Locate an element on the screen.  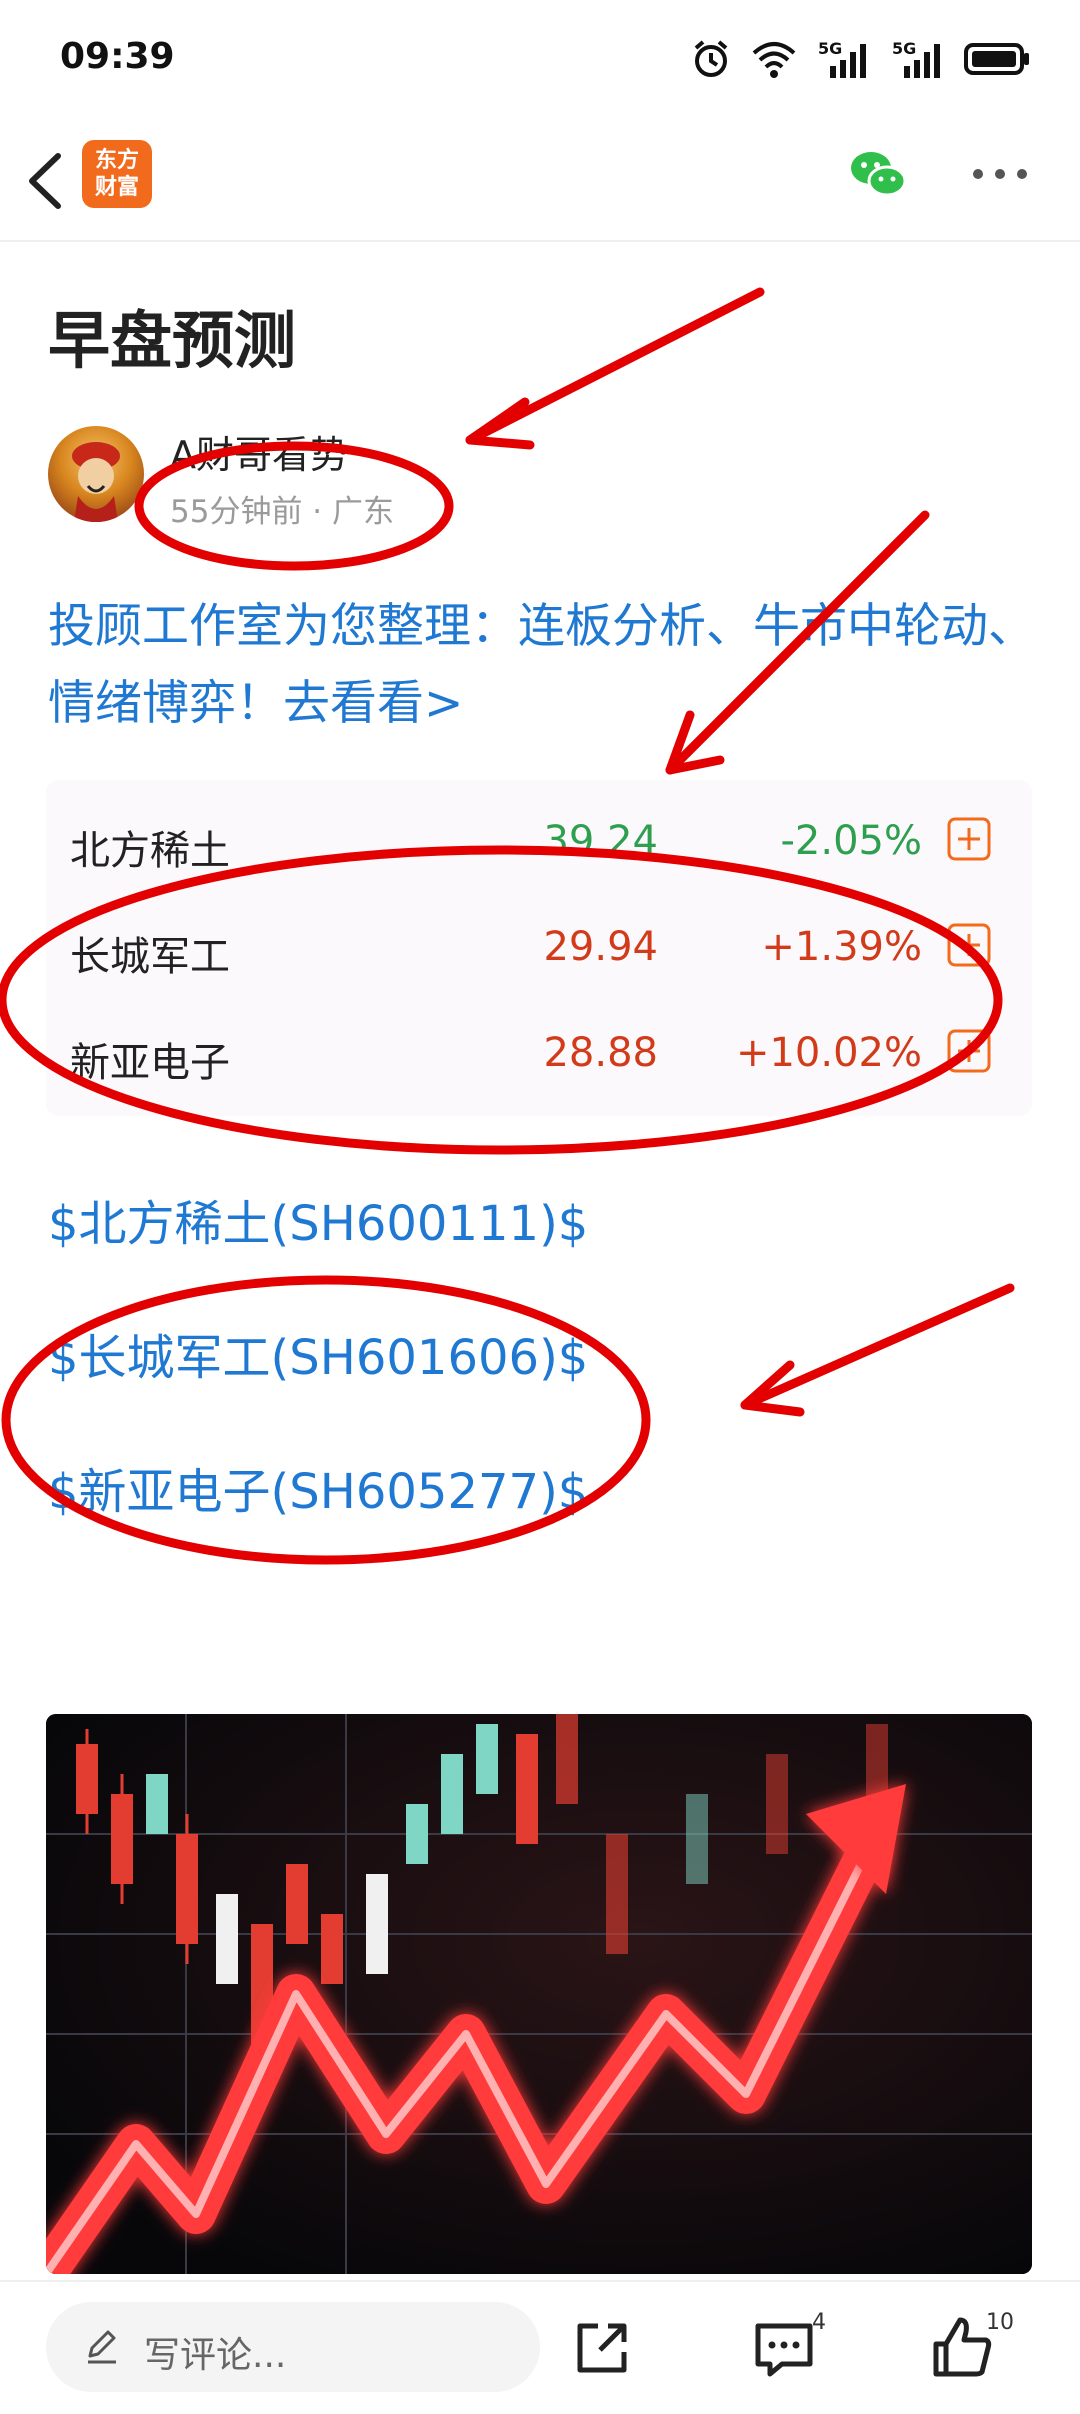
stock-price: 29.94 is located at coordinates (600, 947).